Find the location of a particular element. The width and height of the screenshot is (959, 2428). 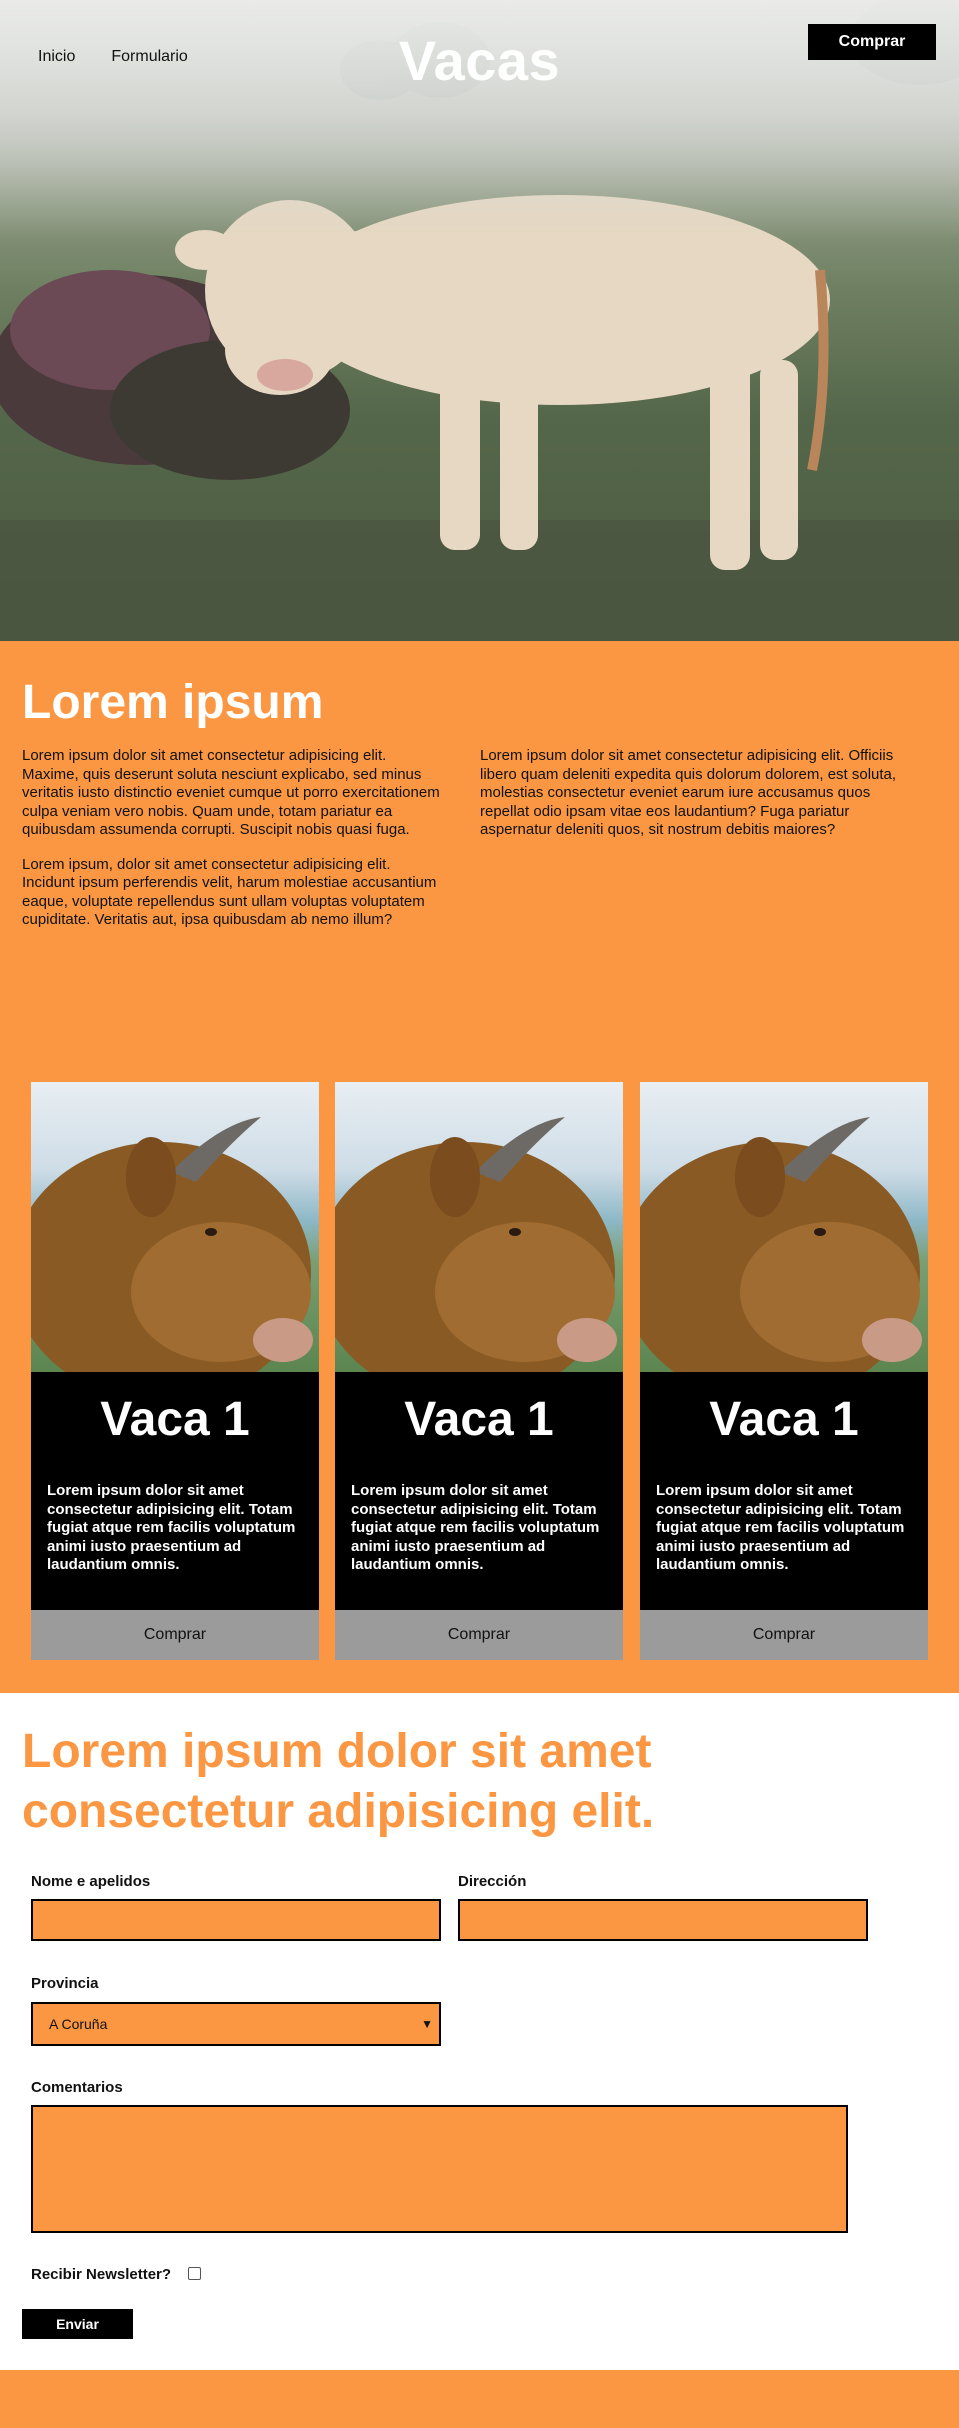

newsletter-checkbox is located at coordinates (194, 2273).